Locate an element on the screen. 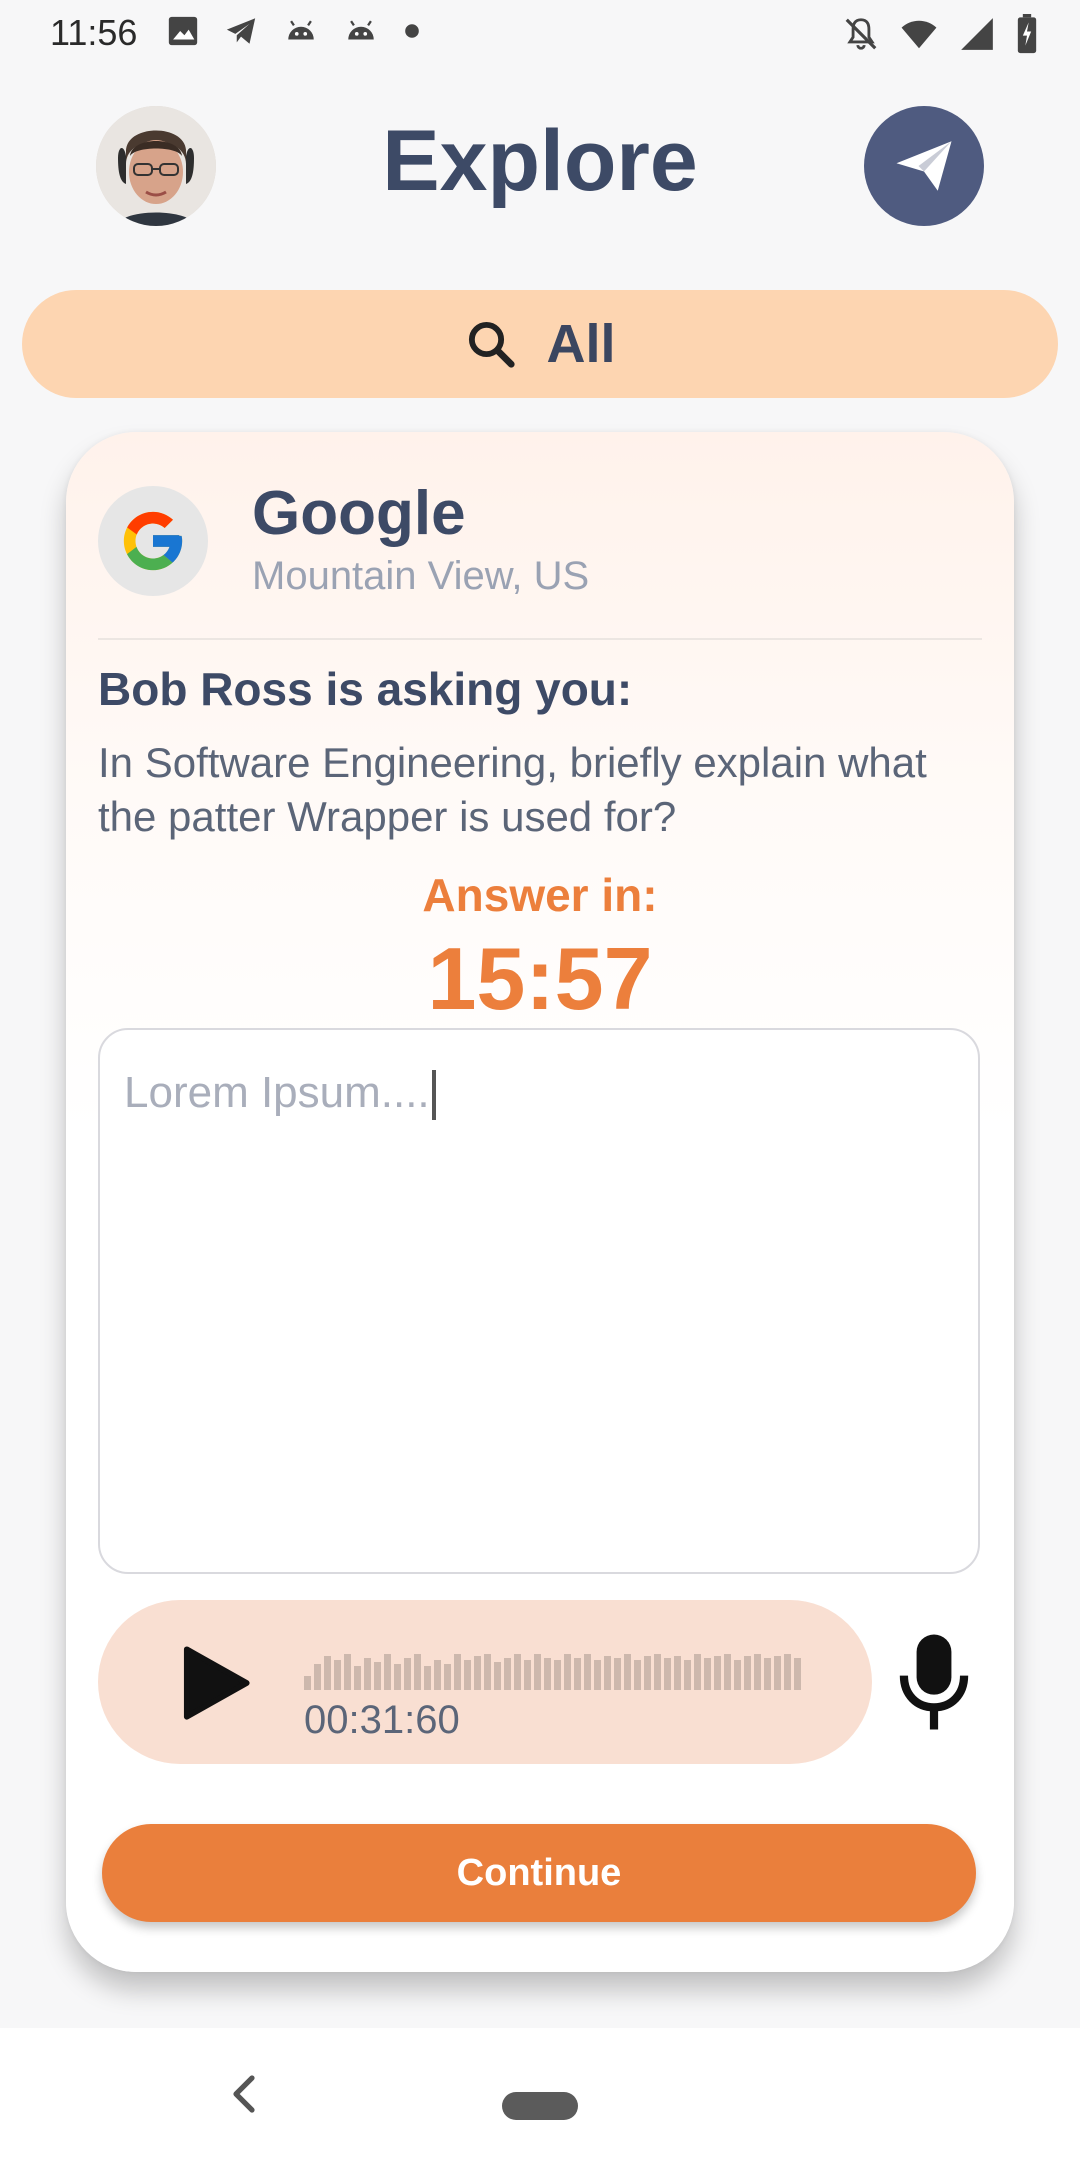 This screenshot has width=1080, height=2160. dot-icon is located at coordinates (412, 31).